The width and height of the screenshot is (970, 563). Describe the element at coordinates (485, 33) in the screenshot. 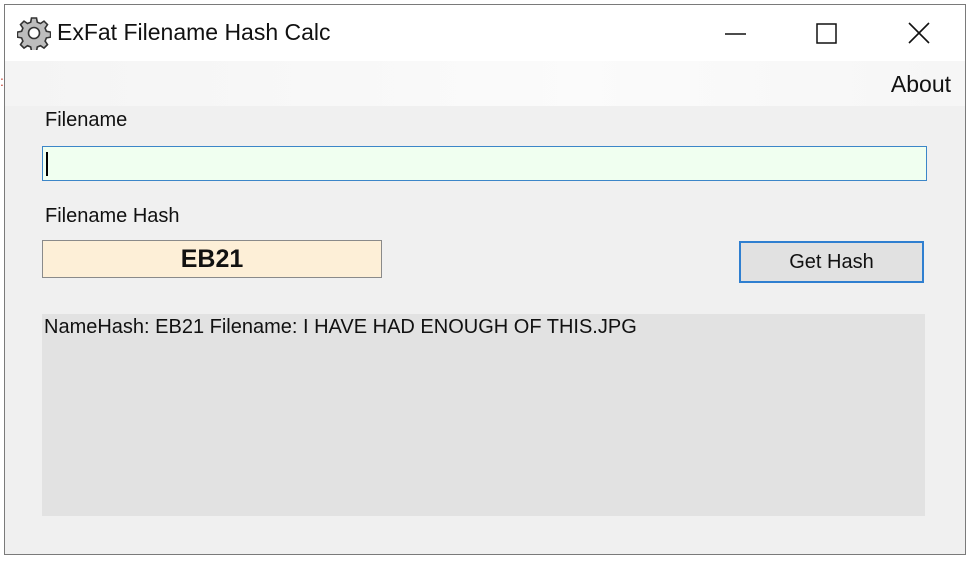

I see `title-bar: ExFat Filename Hash Calc` at that location.